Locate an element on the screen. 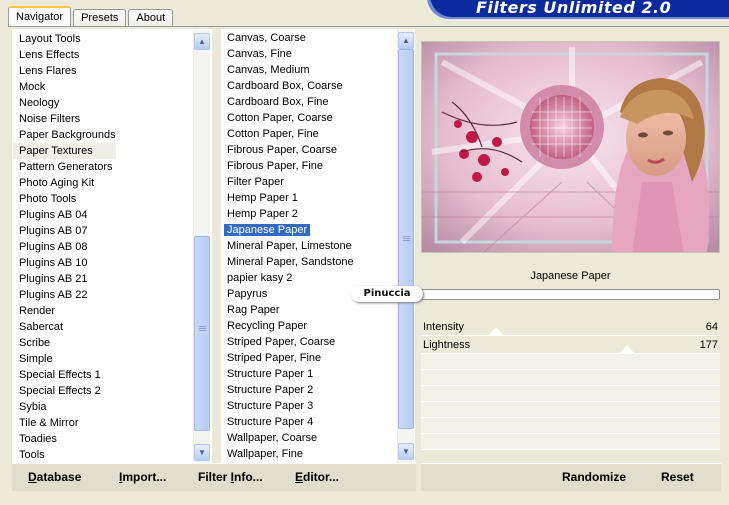 The height and width of the screenshot is (505, 729). bottom-toolbar-right: Randomize Reset is located at coordinates (571, 477).